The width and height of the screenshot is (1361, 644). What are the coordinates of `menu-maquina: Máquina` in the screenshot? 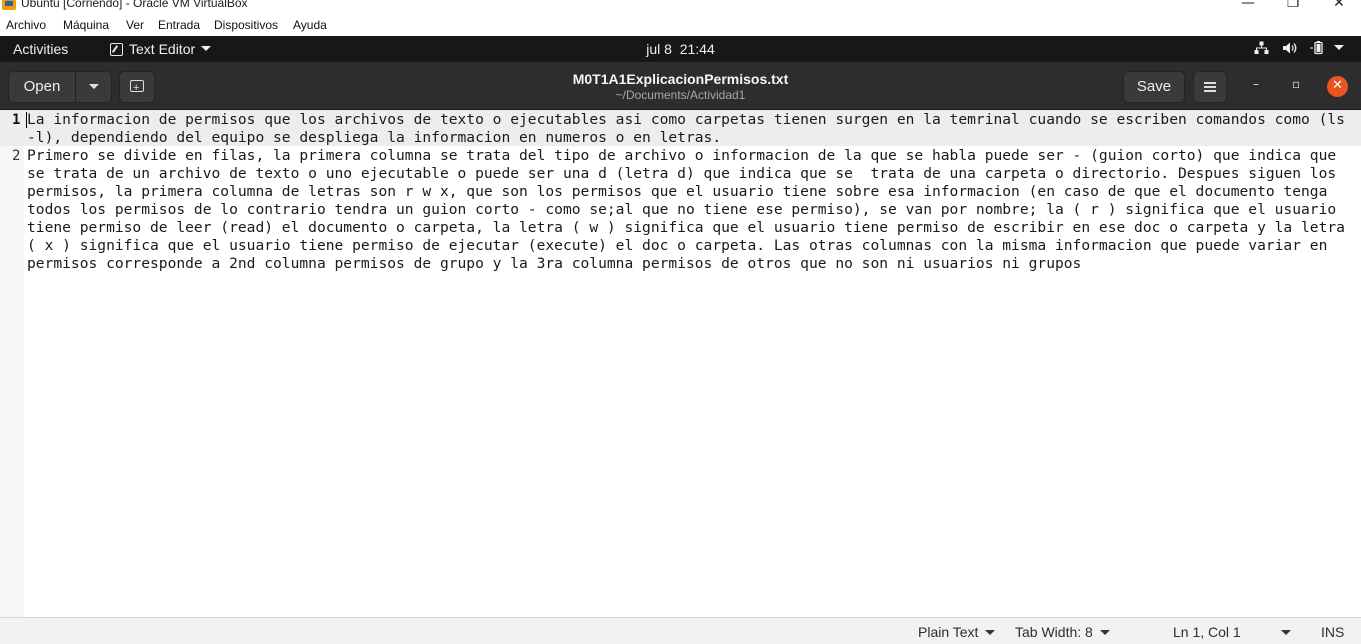 It's located at (86, 25).